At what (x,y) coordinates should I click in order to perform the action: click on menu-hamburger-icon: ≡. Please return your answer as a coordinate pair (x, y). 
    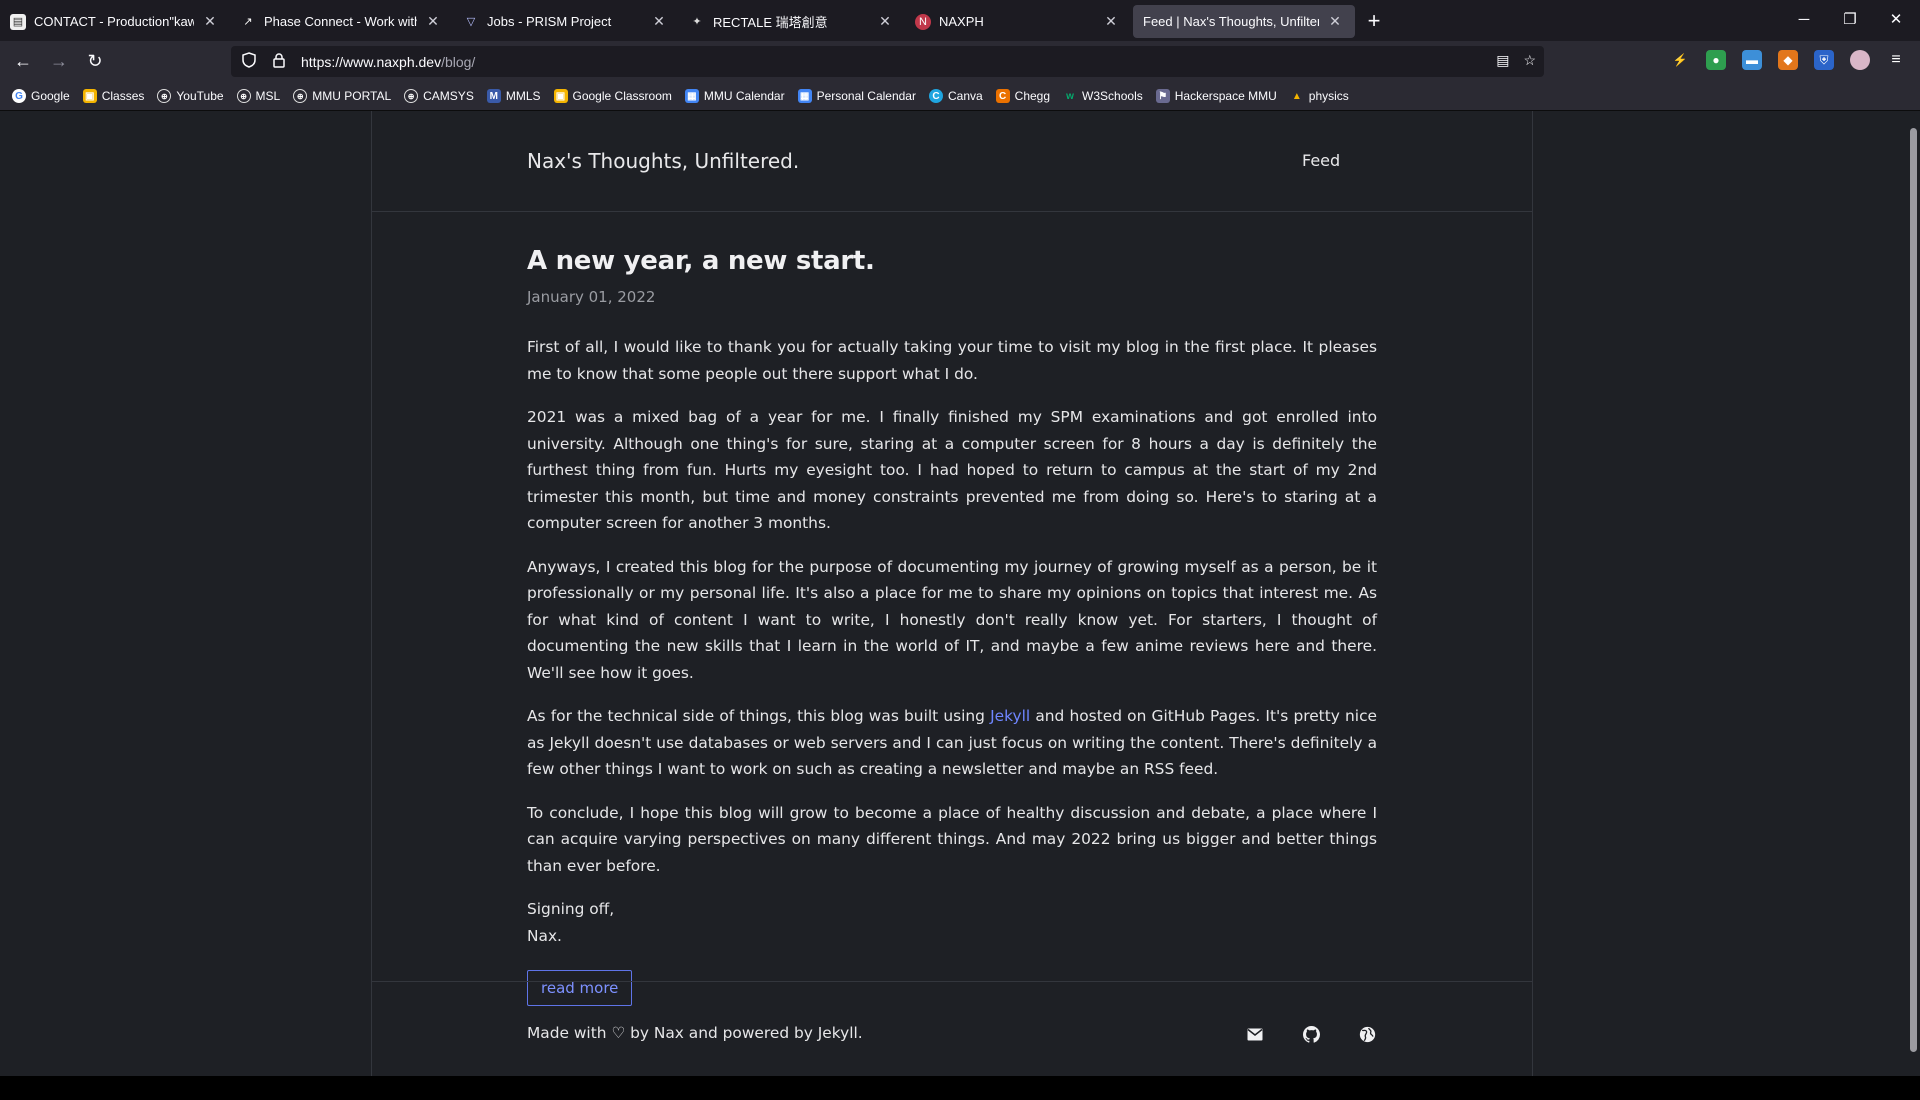
    Looking at the image, I should click on (1896, 60).